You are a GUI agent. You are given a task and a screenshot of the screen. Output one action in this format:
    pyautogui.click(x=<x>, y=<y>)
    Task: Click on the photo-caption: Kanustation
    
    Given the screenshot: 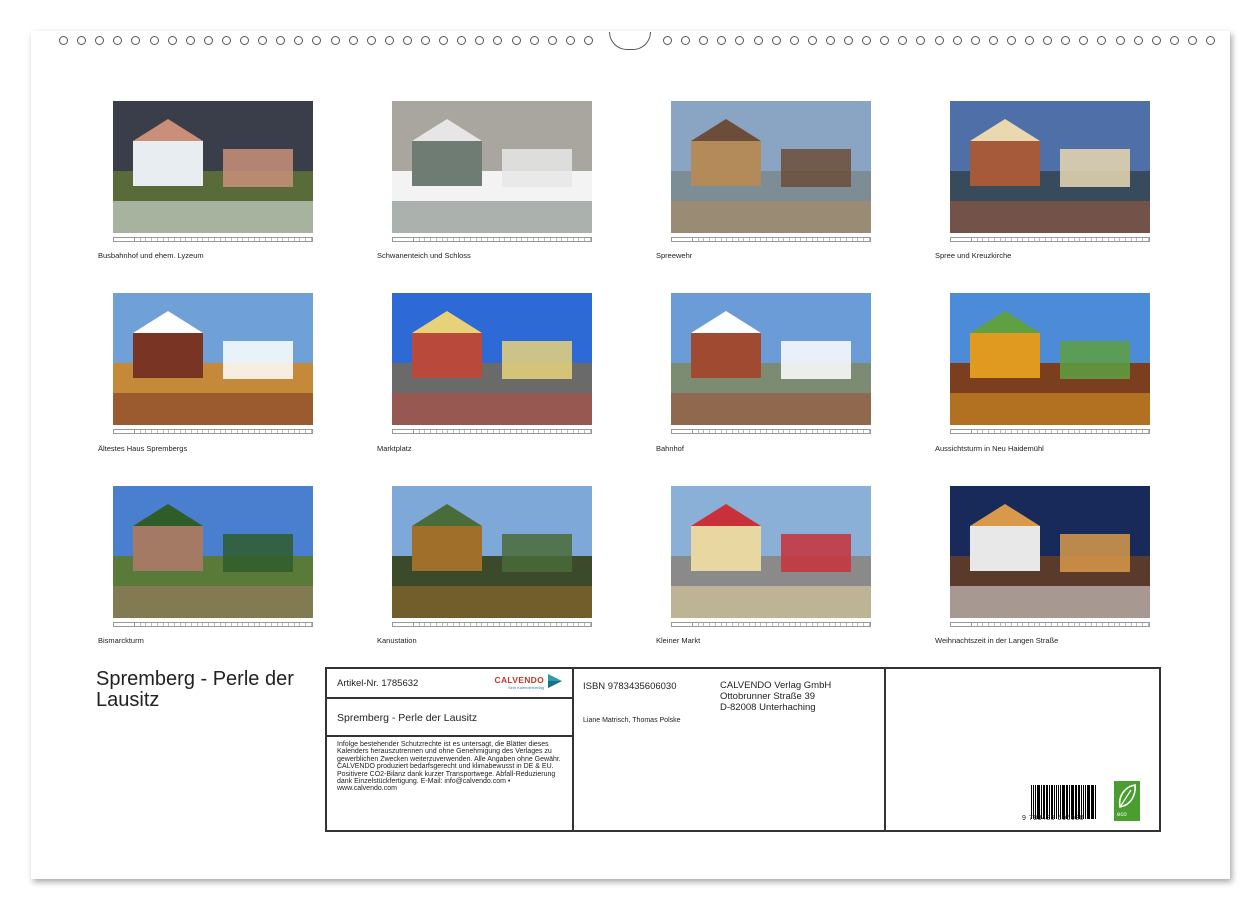 What is the action you would take?
    pyautogui.click(x=397, y=640)
    